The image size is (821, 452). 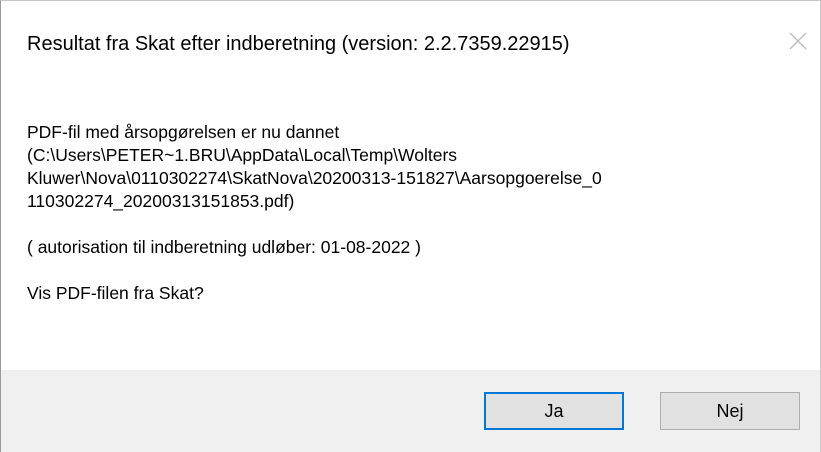 I want to click on message-line: PDF-fil med årsopgørelsen er nu dannet, so click(x=183, y=132).